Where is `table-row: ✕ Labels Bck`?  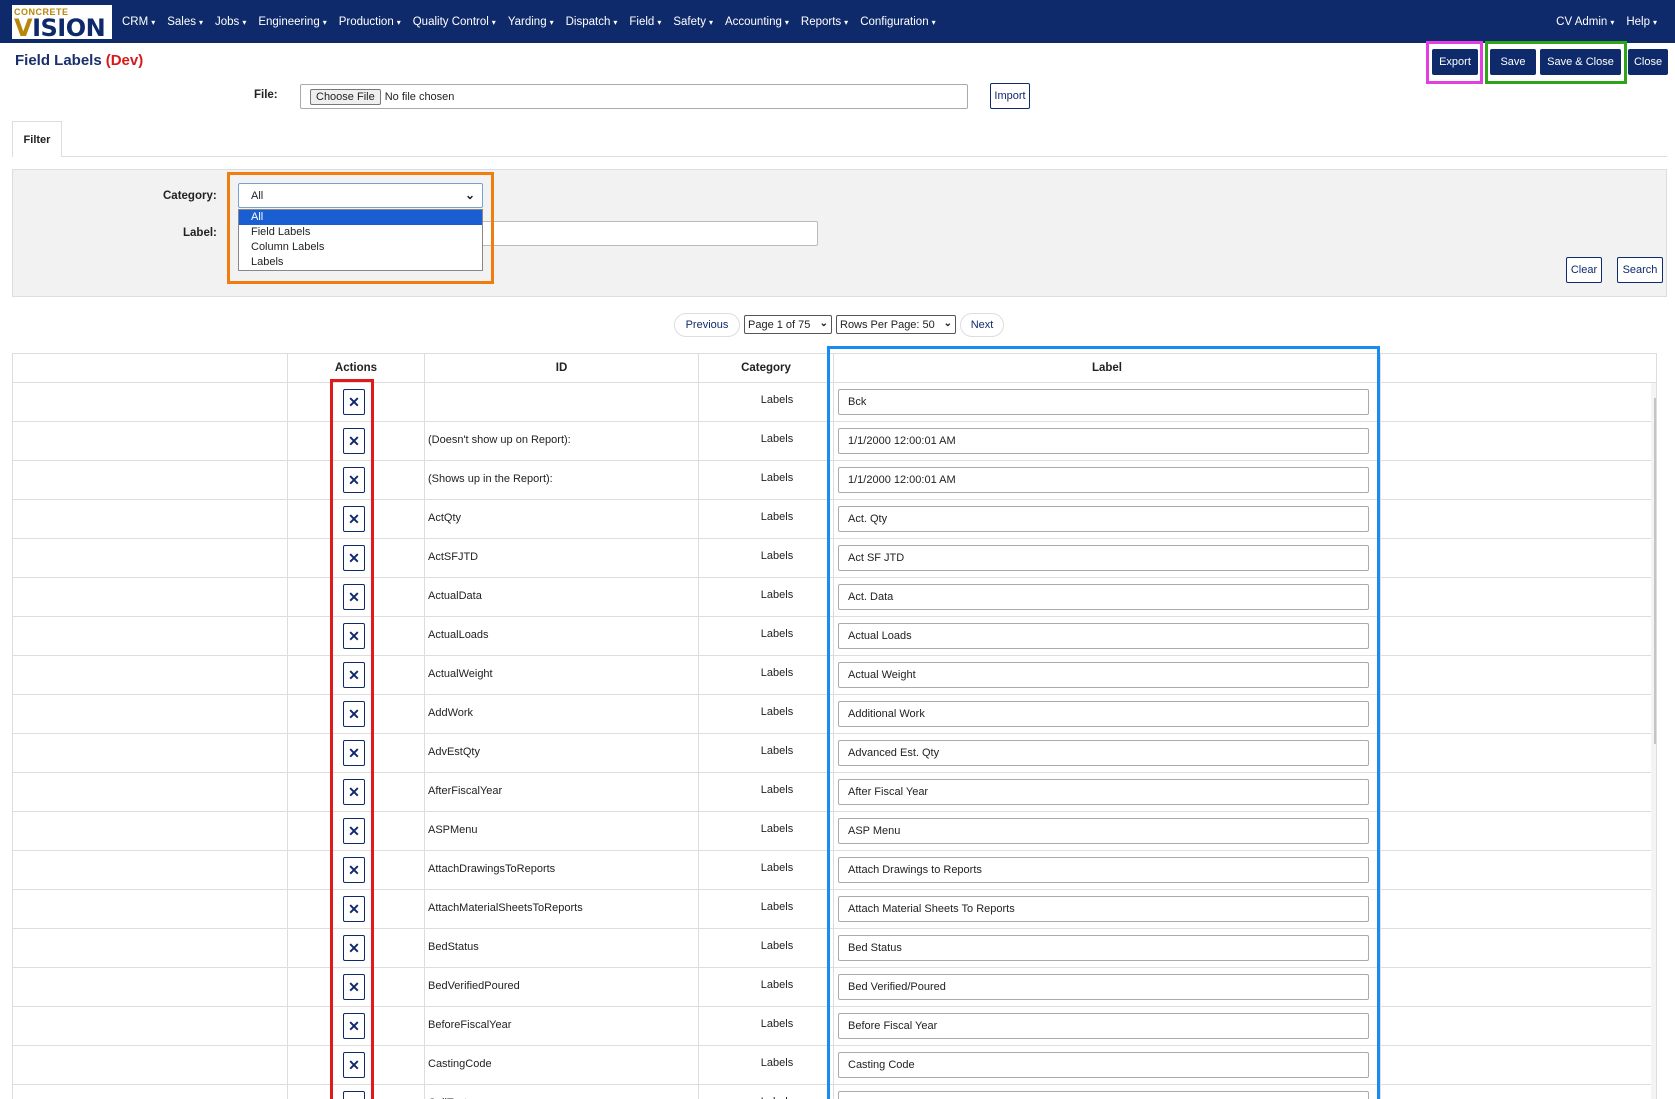 table-row: ✕ Labels Bck is located at coordinates (834, 402).